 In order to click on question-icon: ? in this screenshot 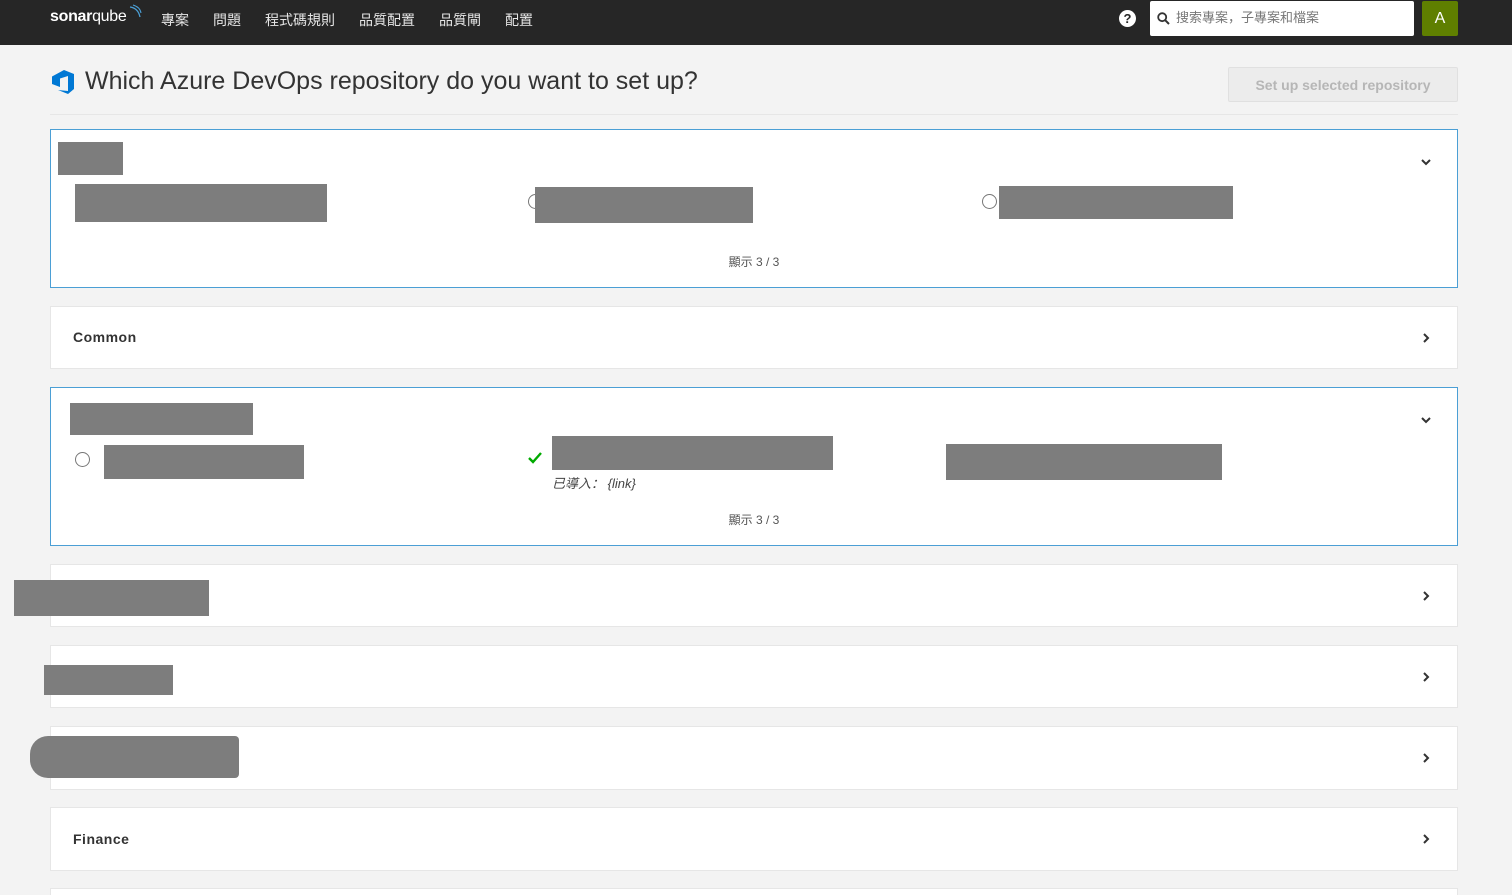, I will do `click(1127, 18)`.